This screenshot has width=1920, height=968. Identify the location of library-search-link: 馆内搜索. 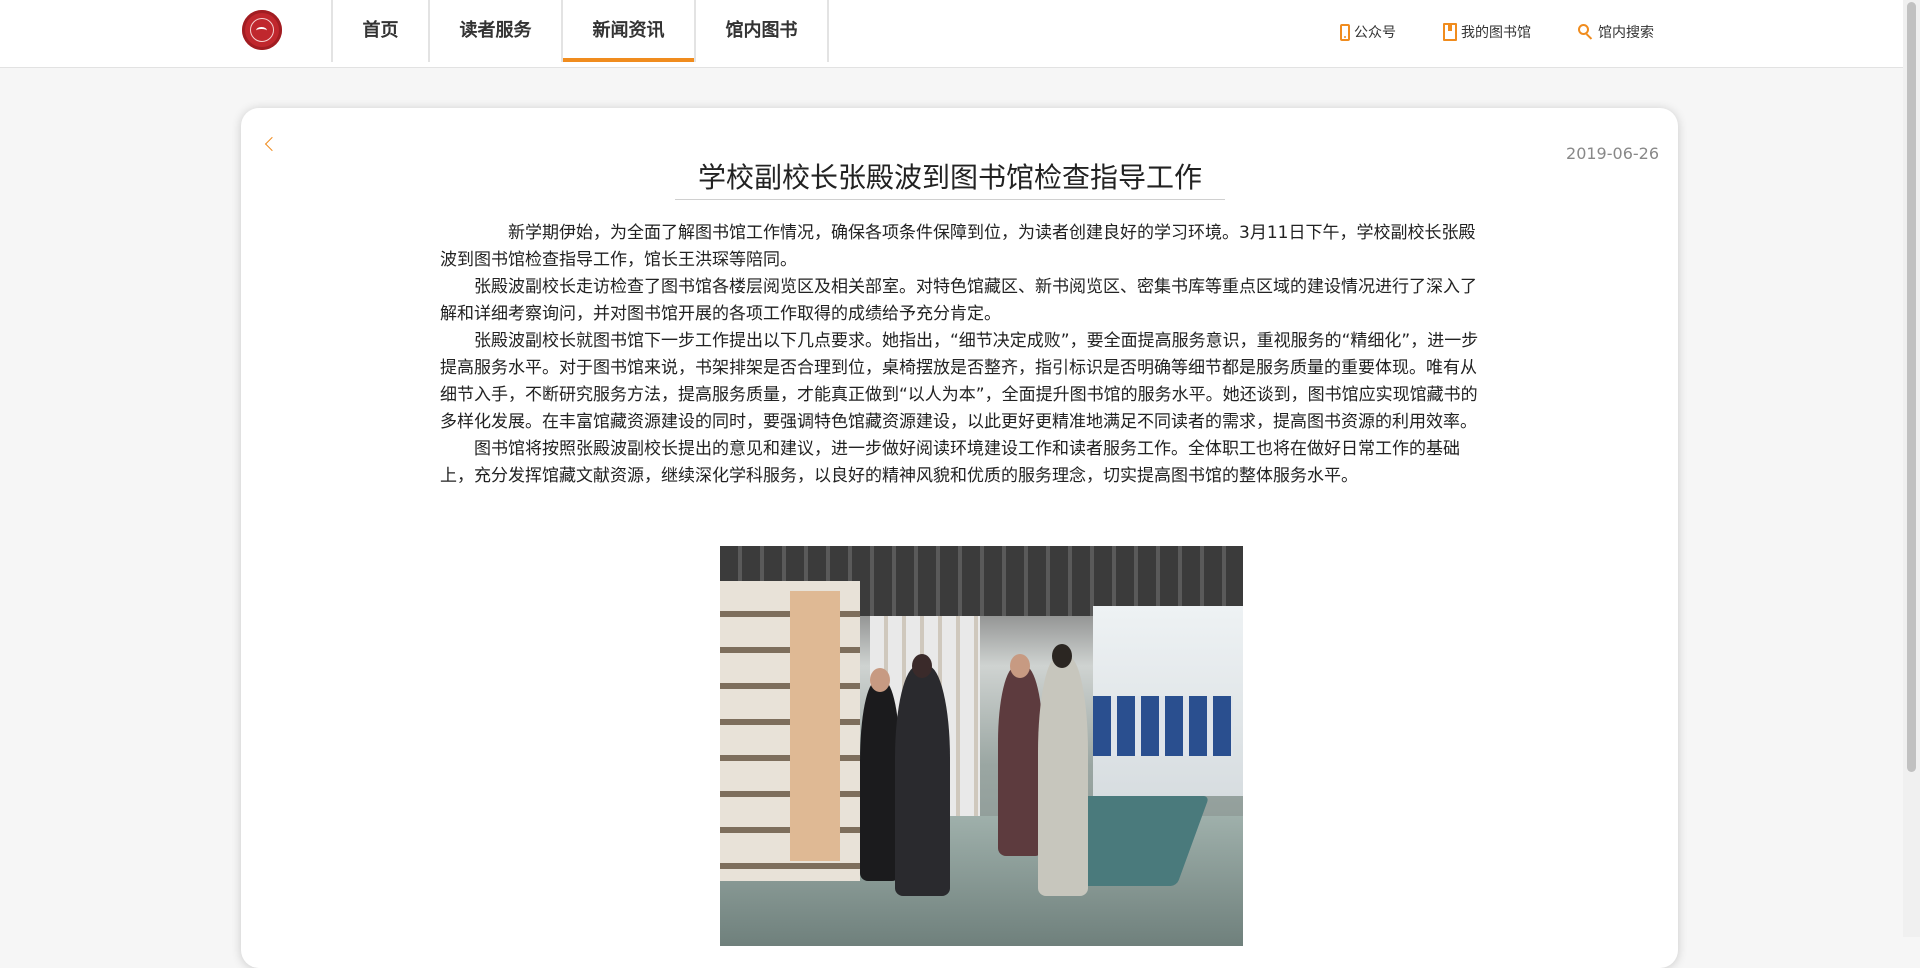
(1616, 32).